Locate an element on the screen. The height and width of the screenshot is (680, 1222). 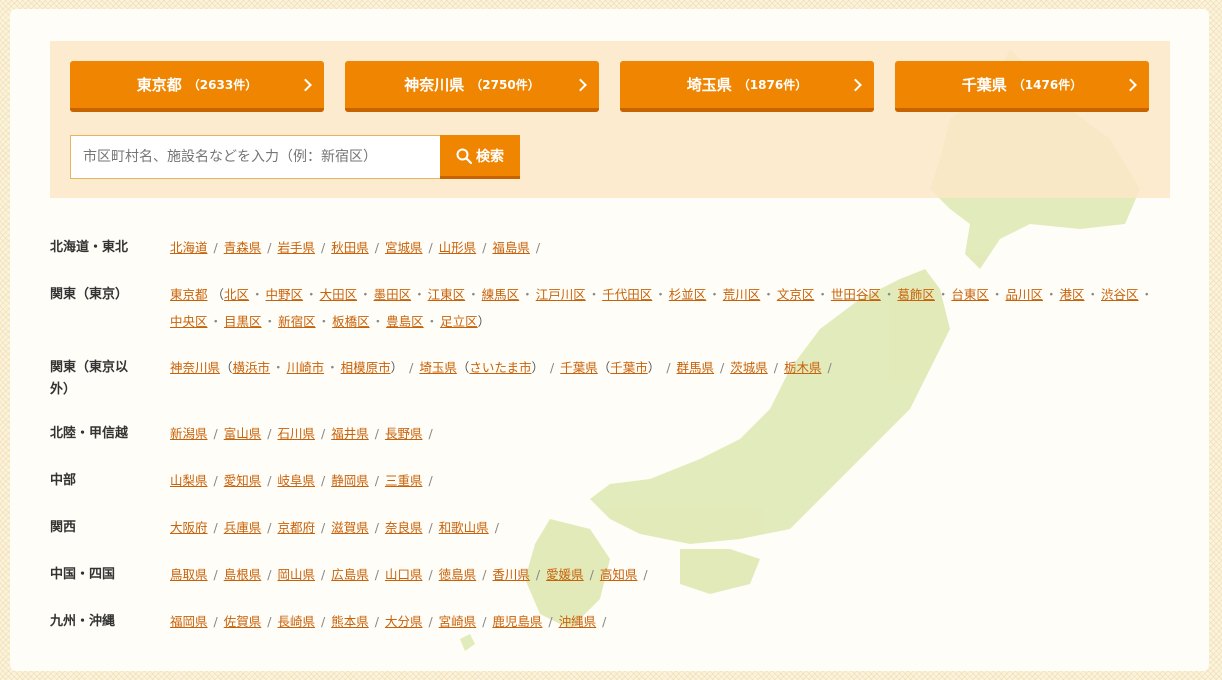
prefecture-link: 大田区 is located at coordinates (339, 294).